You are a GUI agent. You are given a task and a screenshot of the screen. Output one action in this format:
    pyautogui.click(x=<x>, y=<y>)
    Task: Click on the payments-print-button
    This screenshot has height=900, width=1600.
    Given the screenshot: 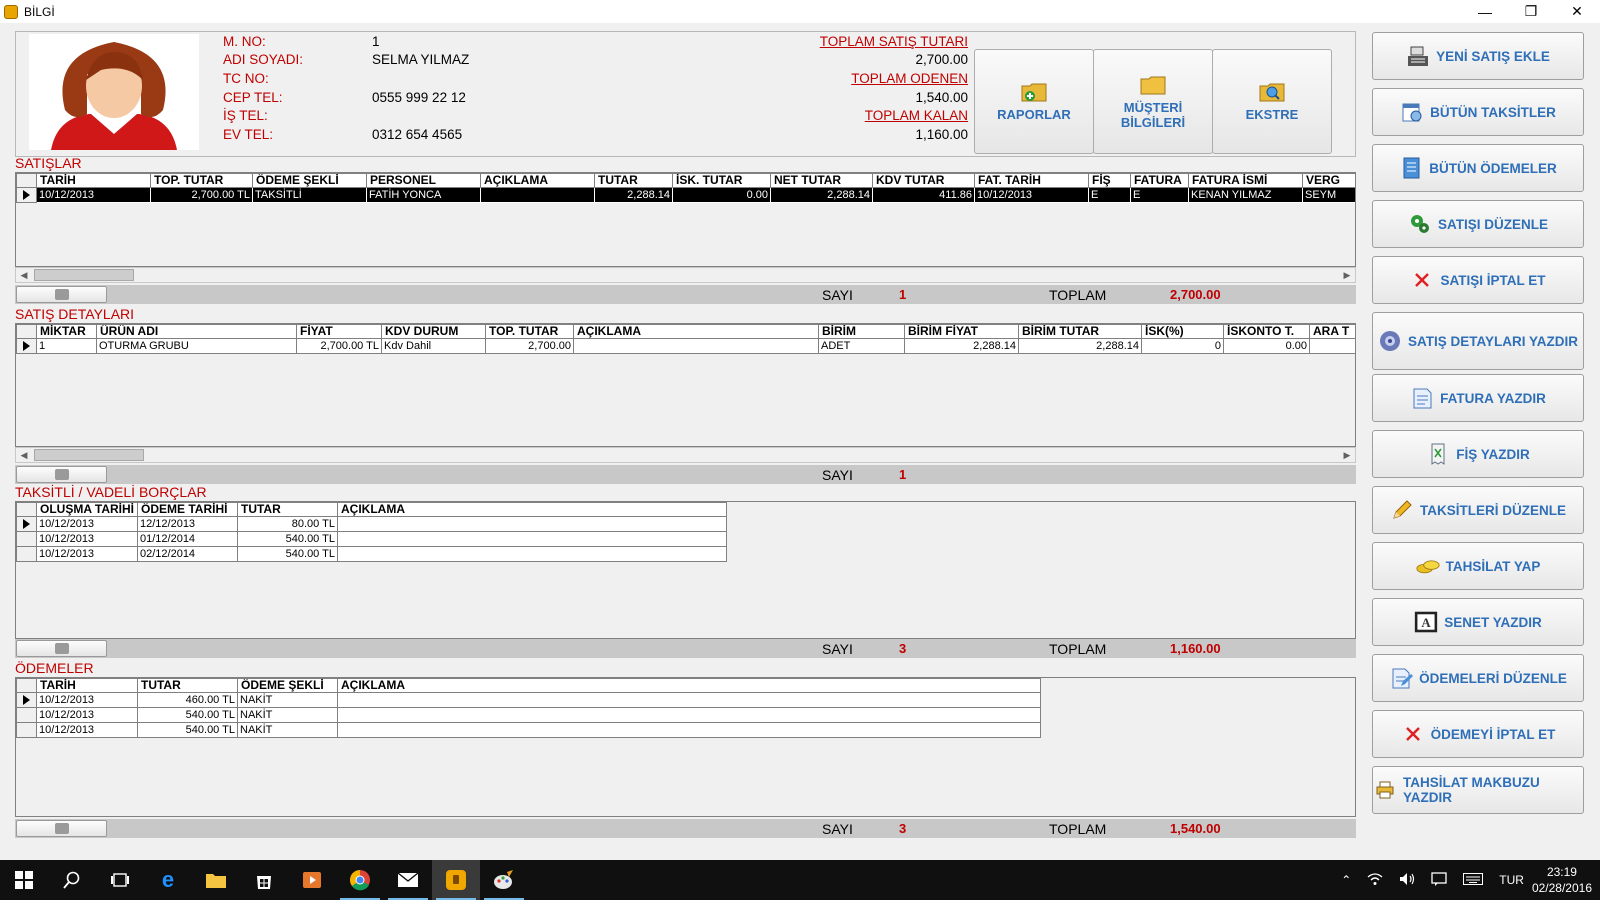 What is the action you would take?
    pyautogui.click(x=61, y=828)
    